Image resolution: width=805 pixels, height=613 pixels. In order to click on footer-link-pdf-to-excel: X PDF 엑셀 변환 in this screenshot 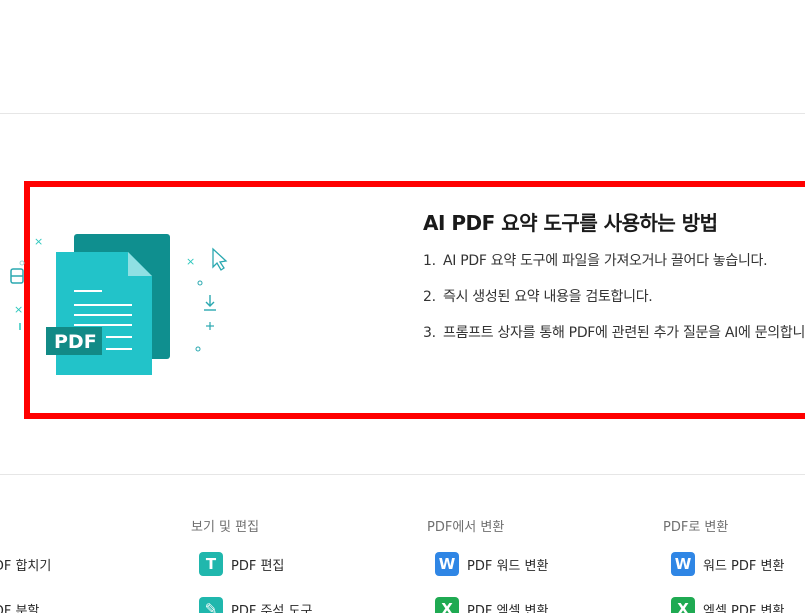, I will do `click(491, 604)`.